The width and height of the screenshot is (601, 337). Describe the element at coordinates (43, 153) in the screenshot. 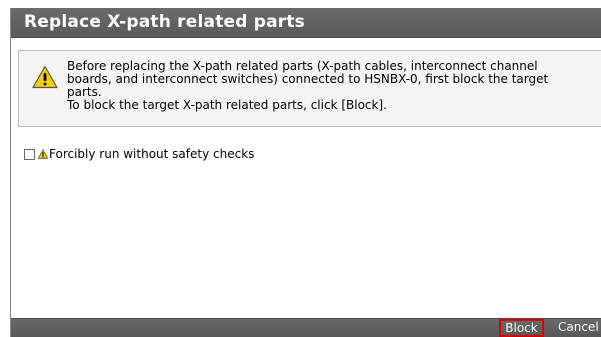

I see `small-warning-icon` at that location.